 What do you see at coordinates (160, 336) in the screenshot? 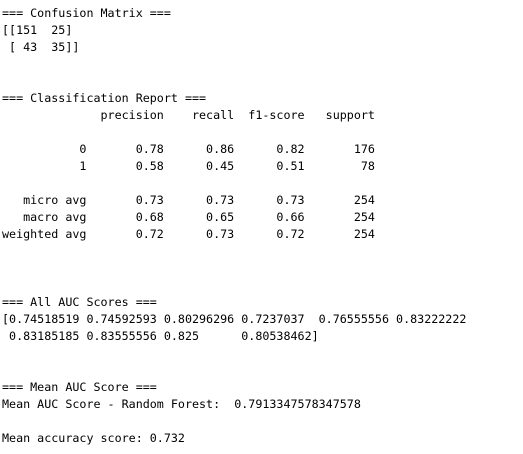
I see `auc-scores-row-2: 0.83185185 0.83555556 0.825 0.80538462]` at bounding box center [160, 336].